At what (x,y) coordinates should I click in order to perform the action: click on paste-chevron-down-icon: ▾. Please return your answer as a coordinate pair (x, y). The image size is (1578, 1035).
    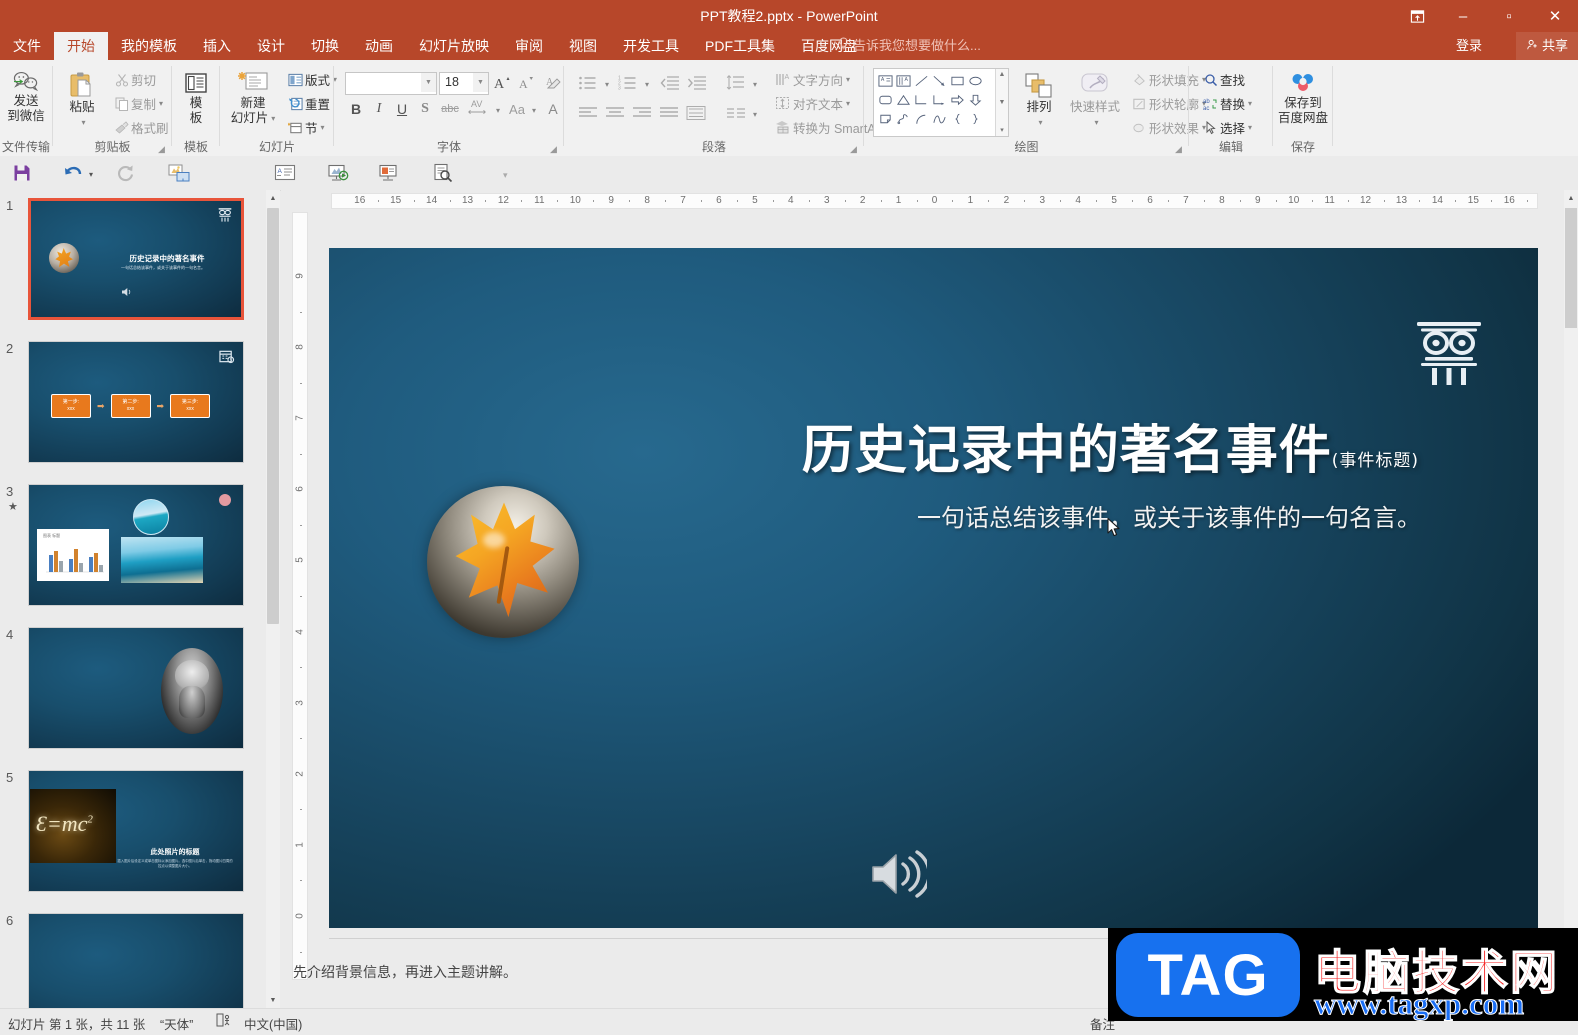
    Looking at the image, I should click on (83, 122).